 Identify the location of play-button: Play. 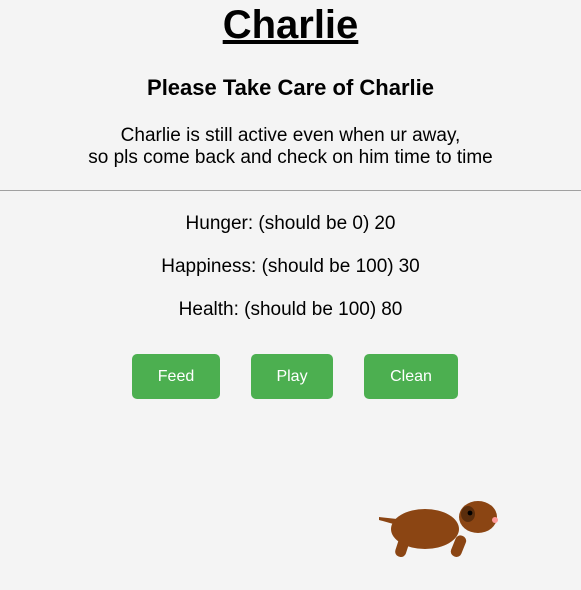
(292, 376).